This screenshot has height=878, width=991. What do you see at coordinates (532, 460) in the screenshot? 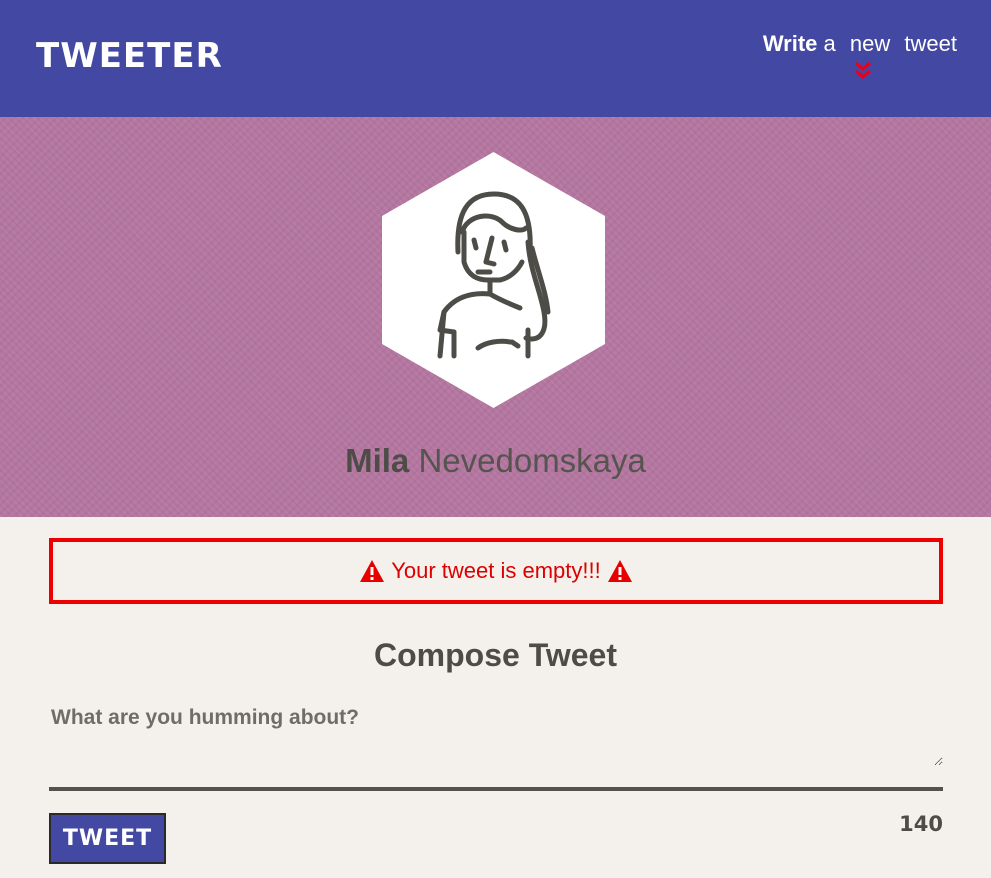
I see `last-name: Nevedomskaya` at bounding box center [532, 460].